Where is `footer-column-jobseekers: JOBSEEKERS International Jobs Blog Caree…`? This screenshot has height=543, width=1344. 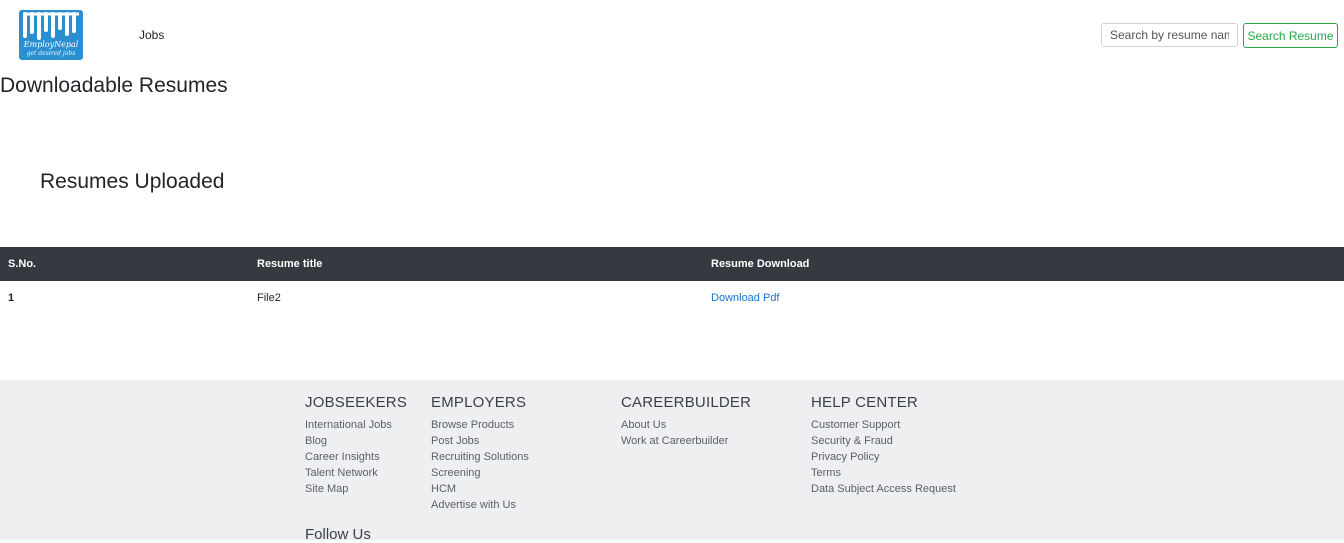 footer-column-jobseekers: JOBSEEKERS International Jobs Blog Caree… is located at coordinates (356, 445).